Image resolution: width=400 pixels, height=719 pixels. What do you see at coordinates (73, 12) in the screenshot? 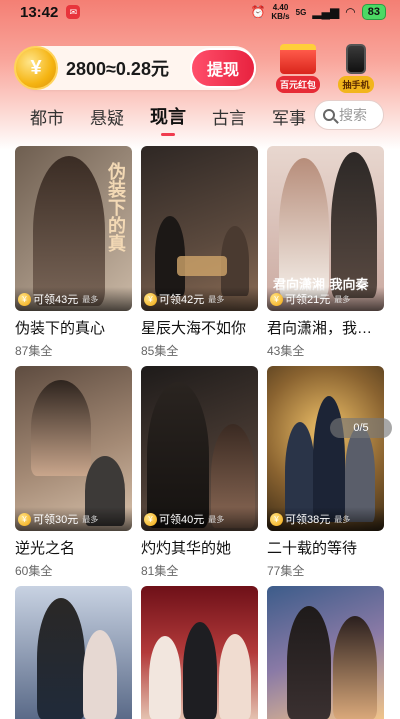
I see `app-notification-icon: ✉` at bounding box center [73, 12].